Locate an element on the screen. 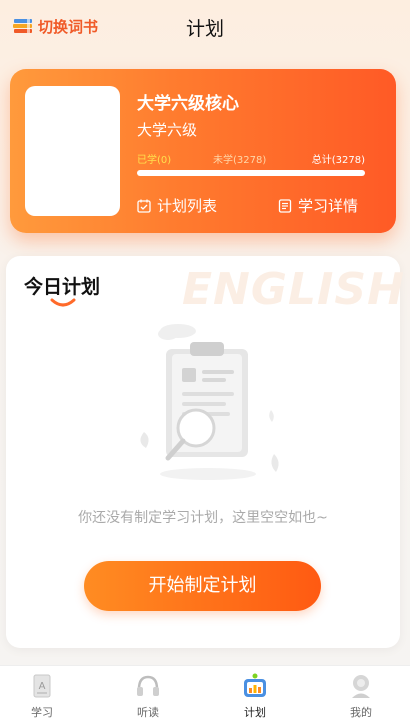  tab-profile: 我的 is located at coordinates (361, 696).